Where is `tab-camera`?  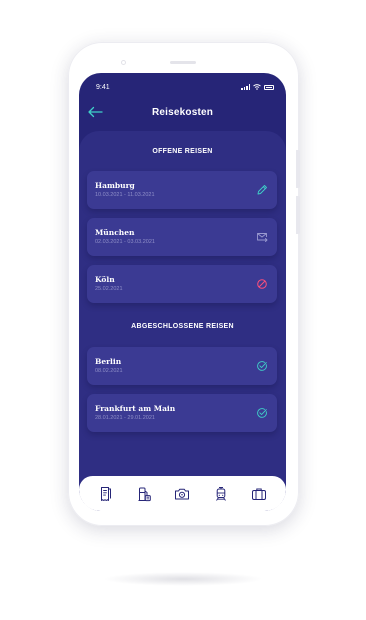 tab-camera is located at coordinates (182, 494).